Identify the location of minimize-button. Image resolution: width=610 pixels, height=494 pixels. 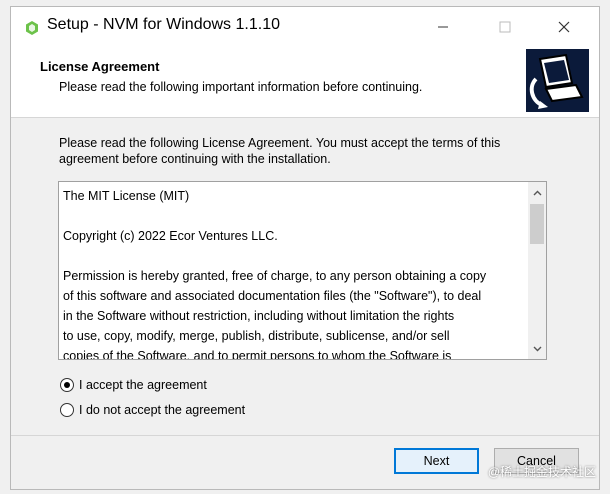
(443, 27).